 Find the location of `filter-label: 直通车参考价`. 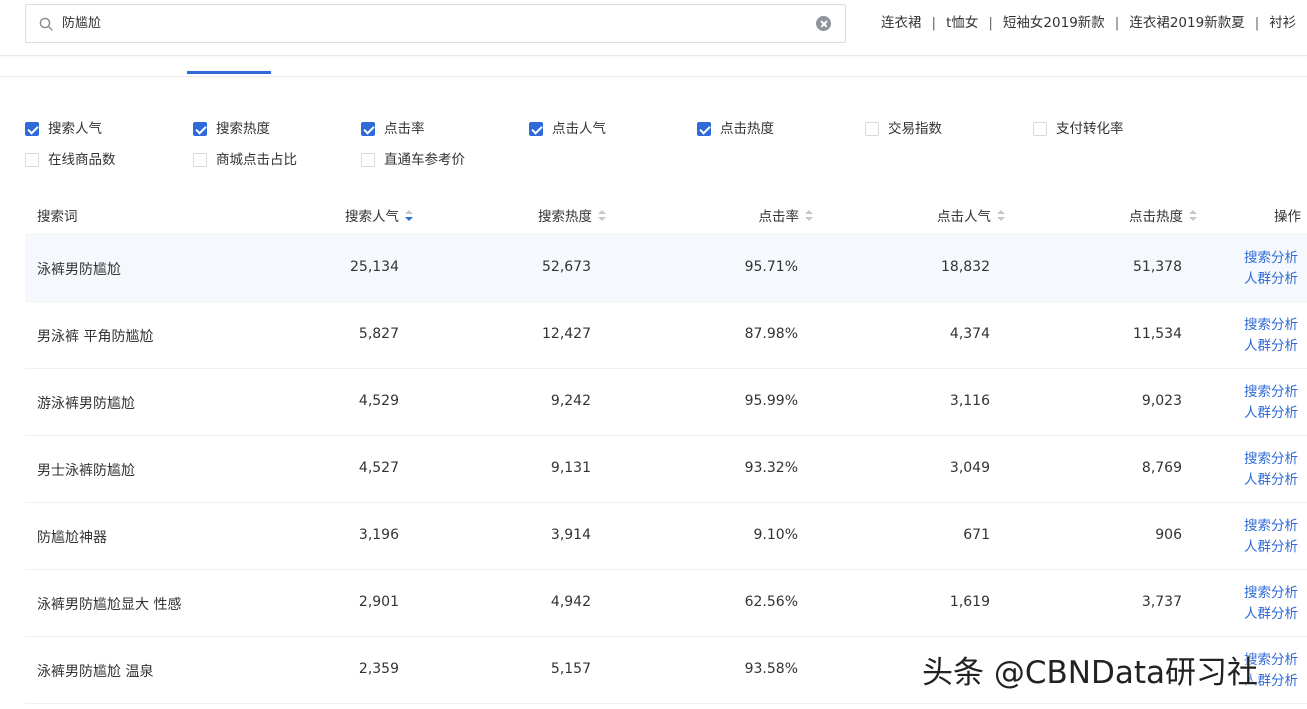

filter-label: 直通车参考价 is located at coordinates (424, 160).